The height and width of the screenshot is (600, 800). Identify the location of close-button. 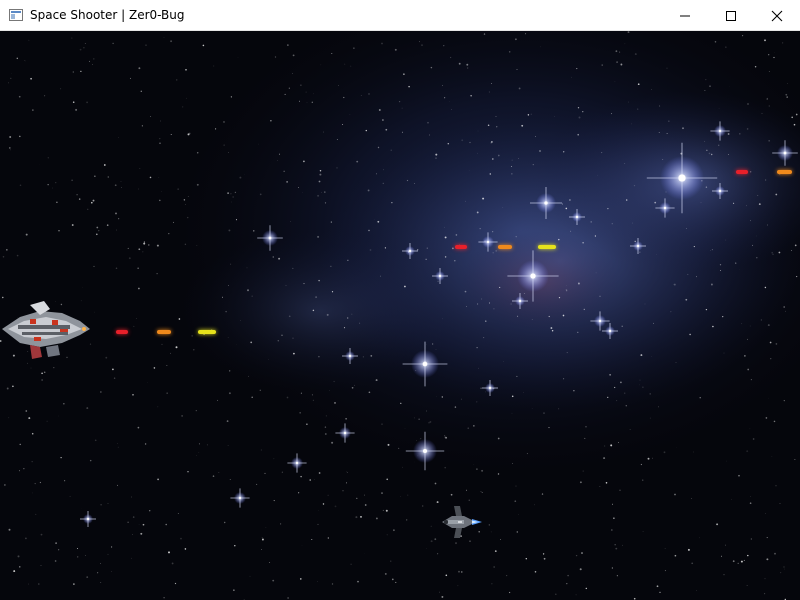
(777, 15).